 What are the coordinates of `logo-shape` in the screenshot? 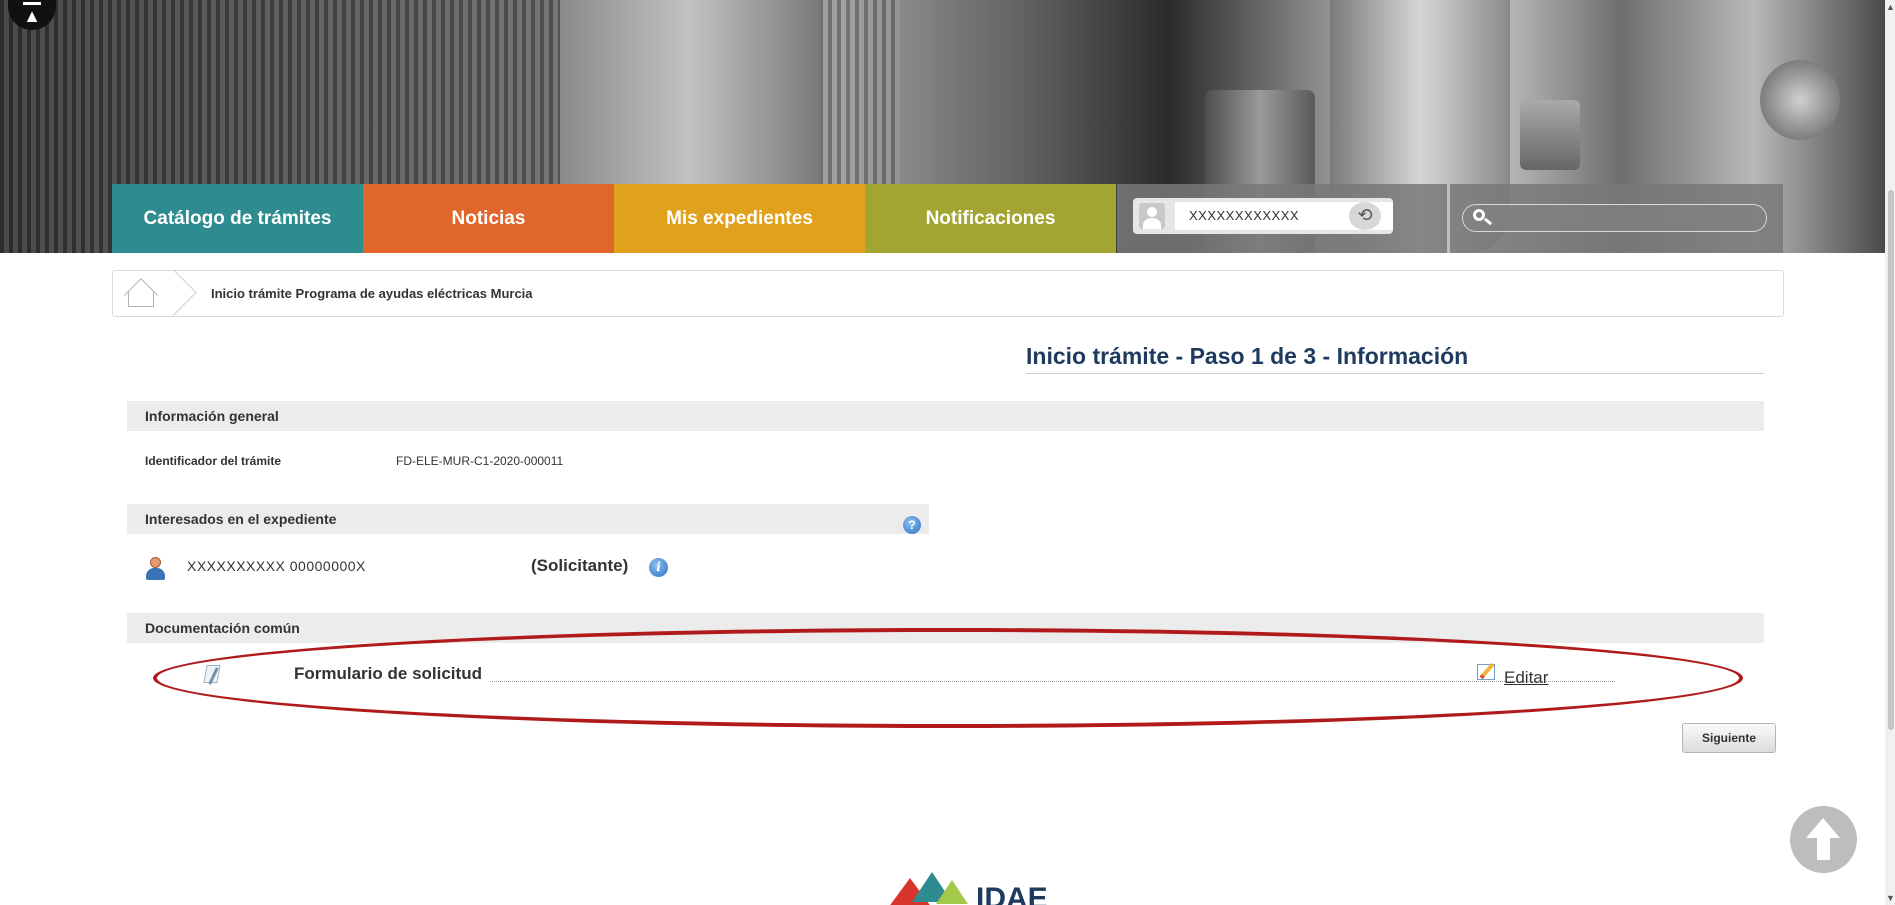 It's located at (952, 892).